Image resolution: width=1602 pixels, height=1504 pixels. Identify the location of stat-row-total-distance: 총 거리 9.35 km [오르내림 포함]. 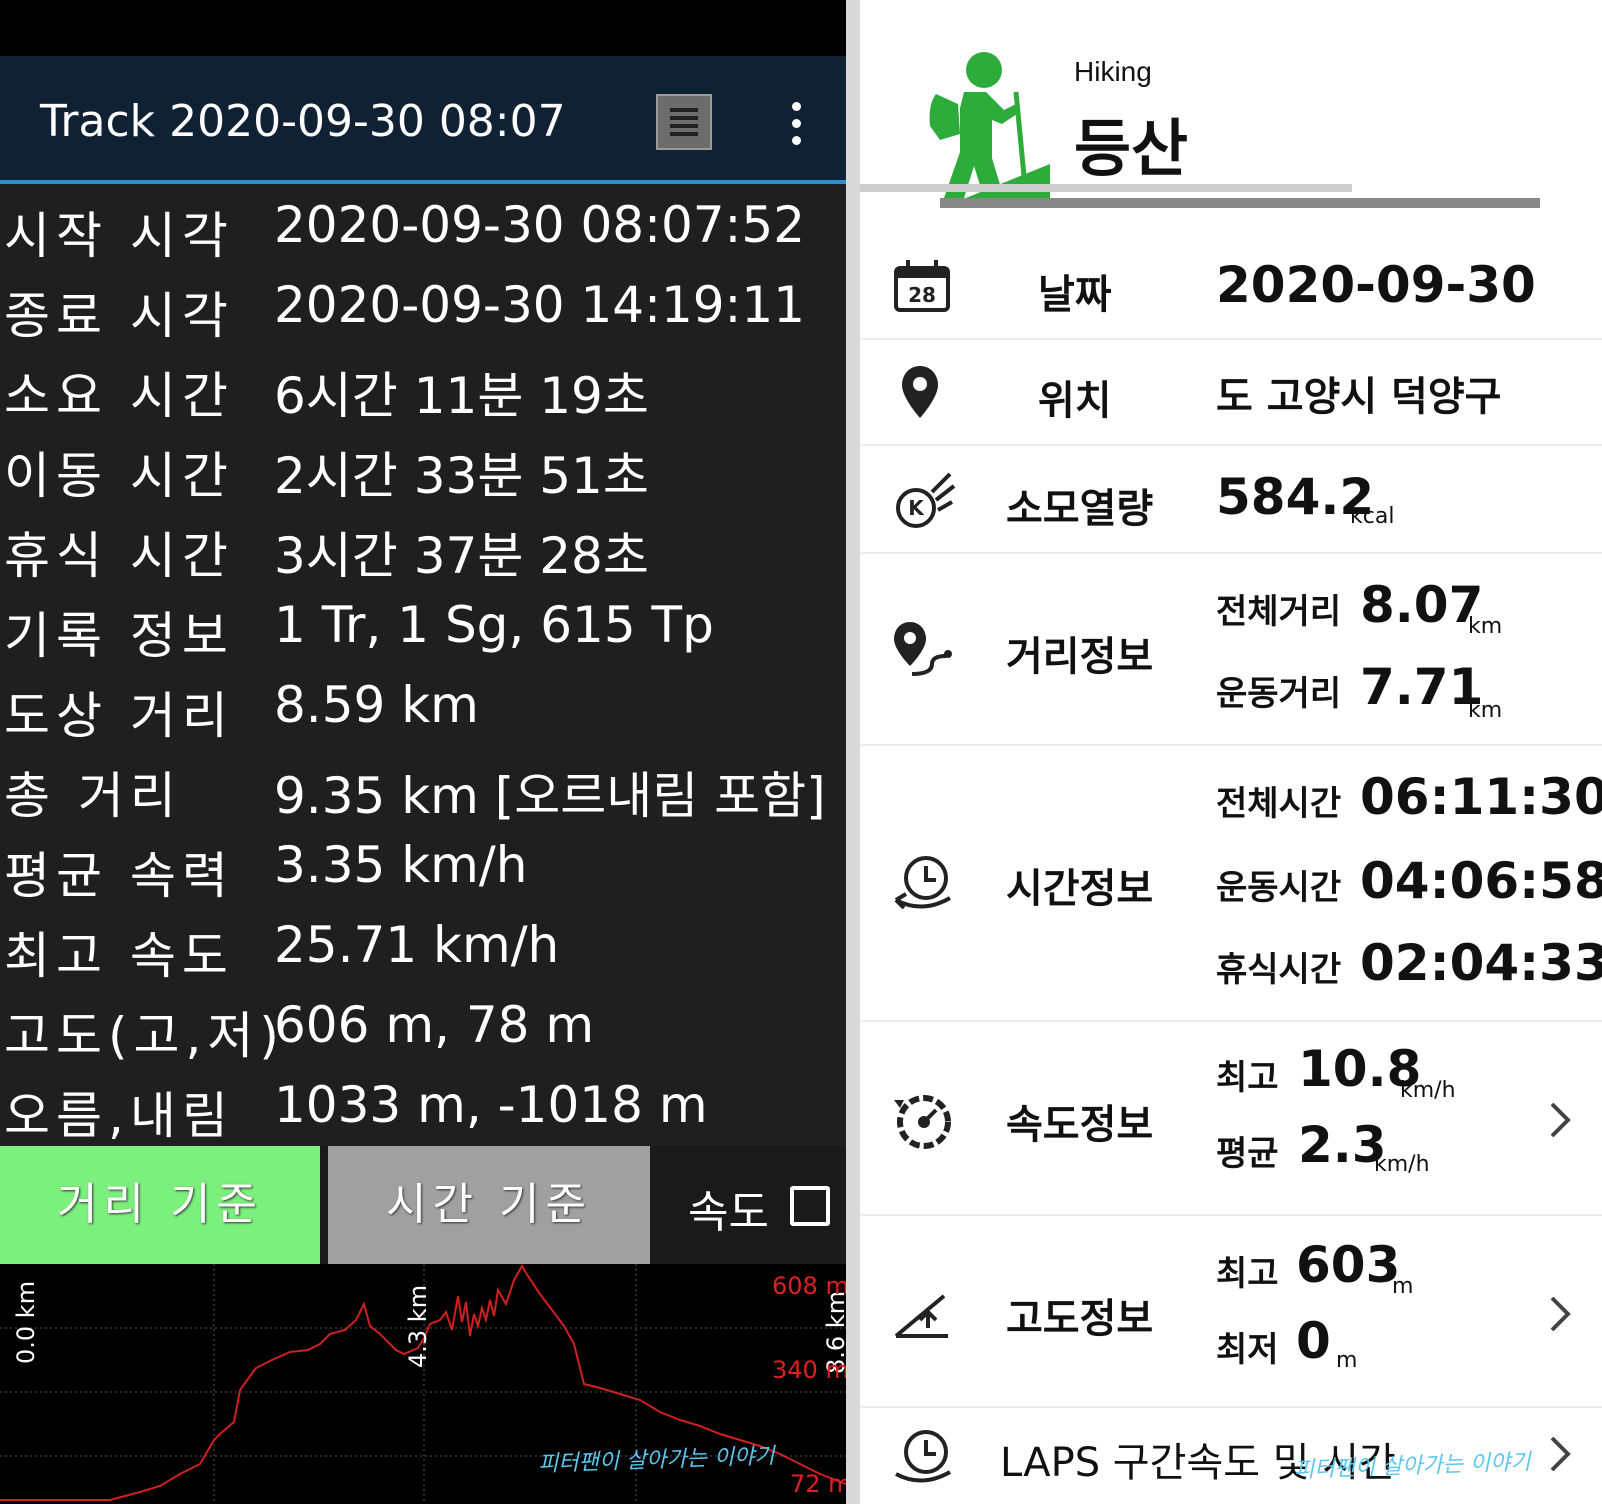
(423, 796).